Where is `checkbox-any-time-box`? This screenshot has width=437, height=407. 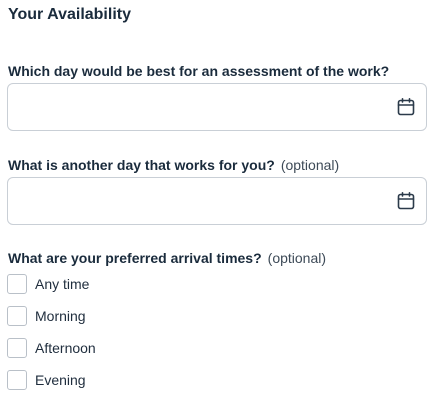 checkbox-any-time-box is located at coordinates (17, 284).